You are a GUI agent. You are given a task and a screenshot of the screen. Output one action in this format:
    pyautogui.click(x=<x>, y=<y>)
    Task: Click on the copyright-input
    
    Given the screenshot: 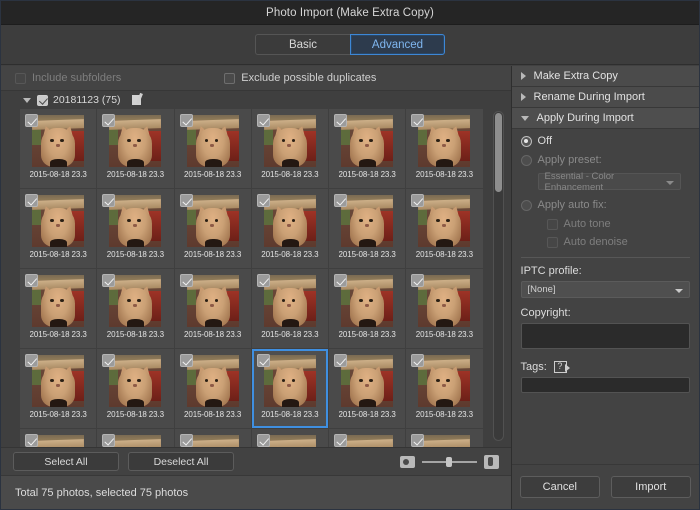 What is the action you would take?
    pyautogui.click(x=605, y=336)
    